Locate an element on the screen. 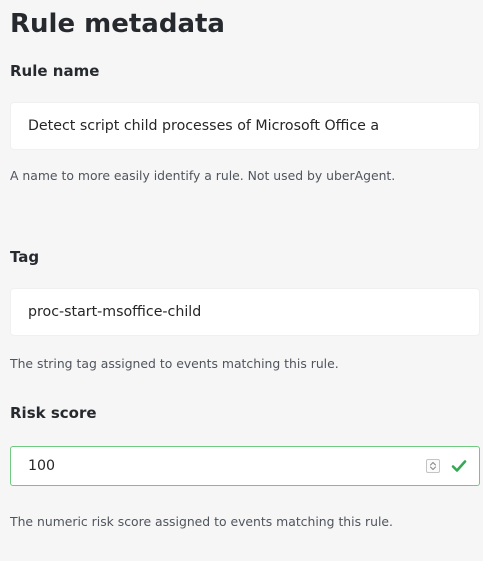 The width and height of the screenshot is (483, 561). spinner-arrows-icon is located at coordinates (433, 466).